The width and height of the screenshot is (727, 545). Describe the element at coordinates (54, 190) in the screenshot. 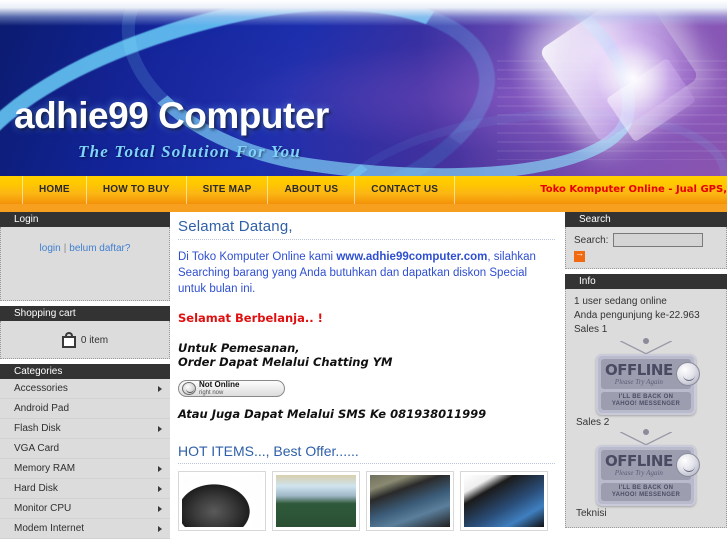

I see `nav-item-home: HOME` at that location.